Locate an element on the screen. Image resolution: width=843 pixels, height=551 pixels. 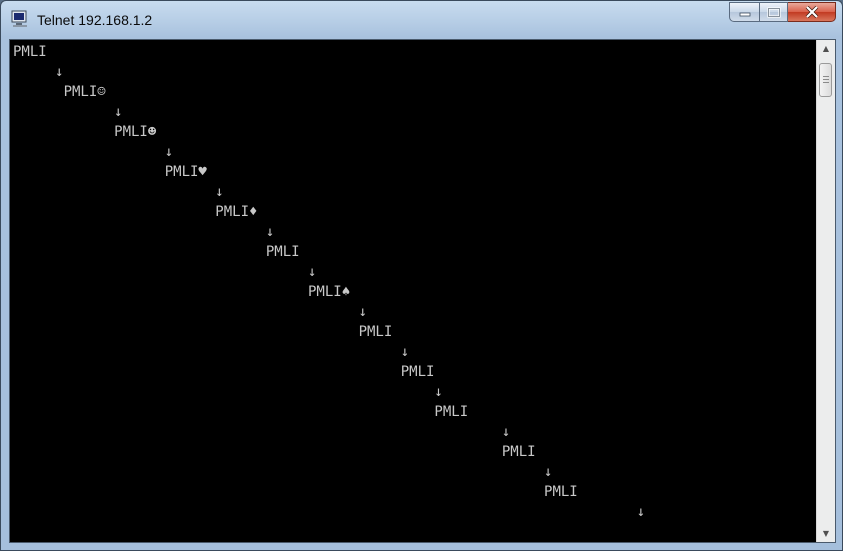
title-bar: Telnet 192.168.1.2 is located at coordinates (421, 20).